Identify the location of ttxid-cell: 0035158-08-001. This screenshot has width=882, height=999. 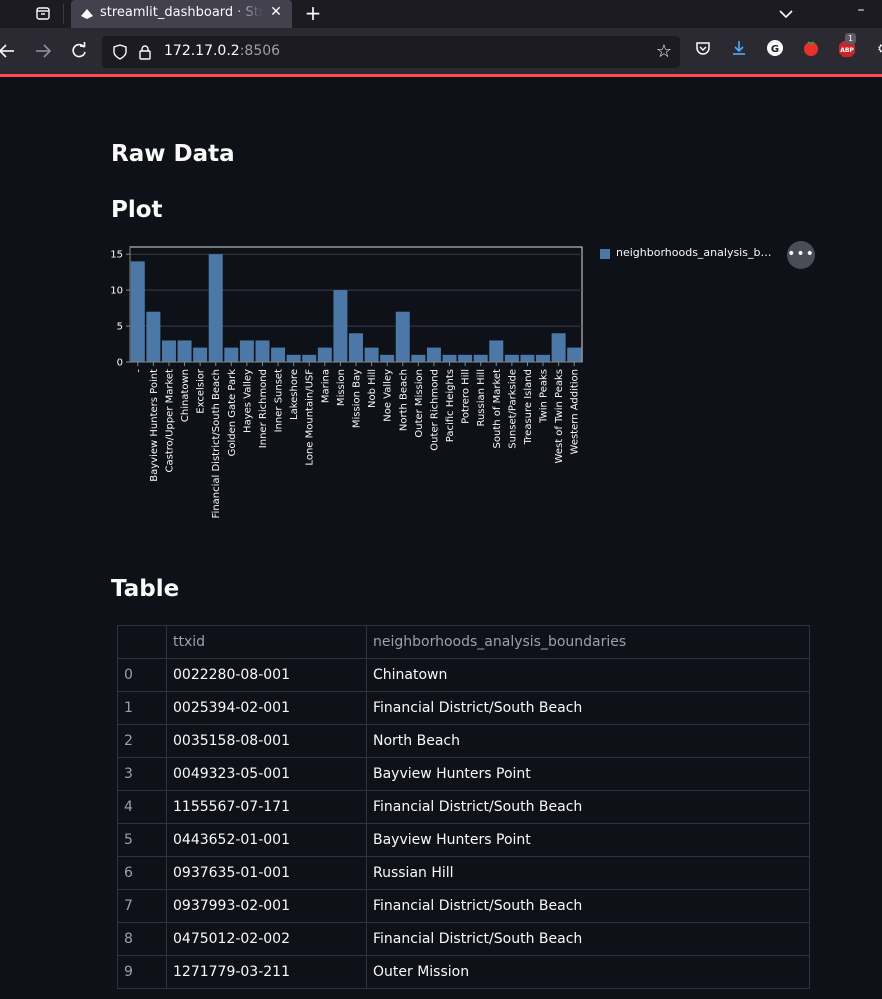
(267, 741).